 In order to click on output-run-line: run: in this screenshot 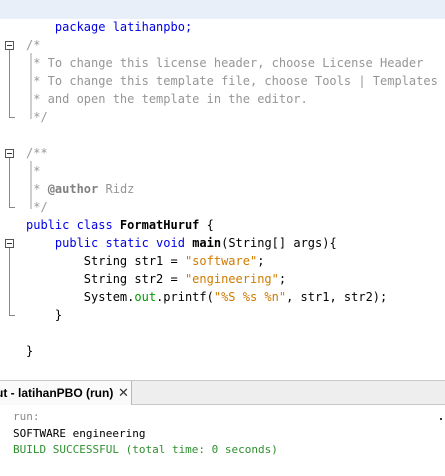, I will do `click(26, 416)`.